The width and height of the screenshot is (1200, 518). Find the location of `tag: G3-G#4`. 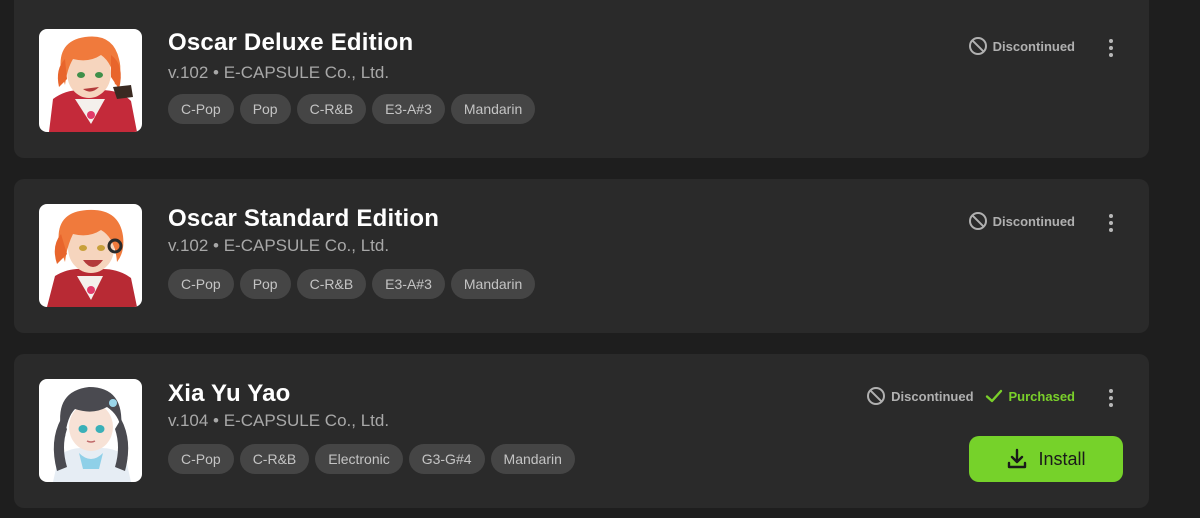

tag: G3-G#4 is located at coordinates (446, 459).